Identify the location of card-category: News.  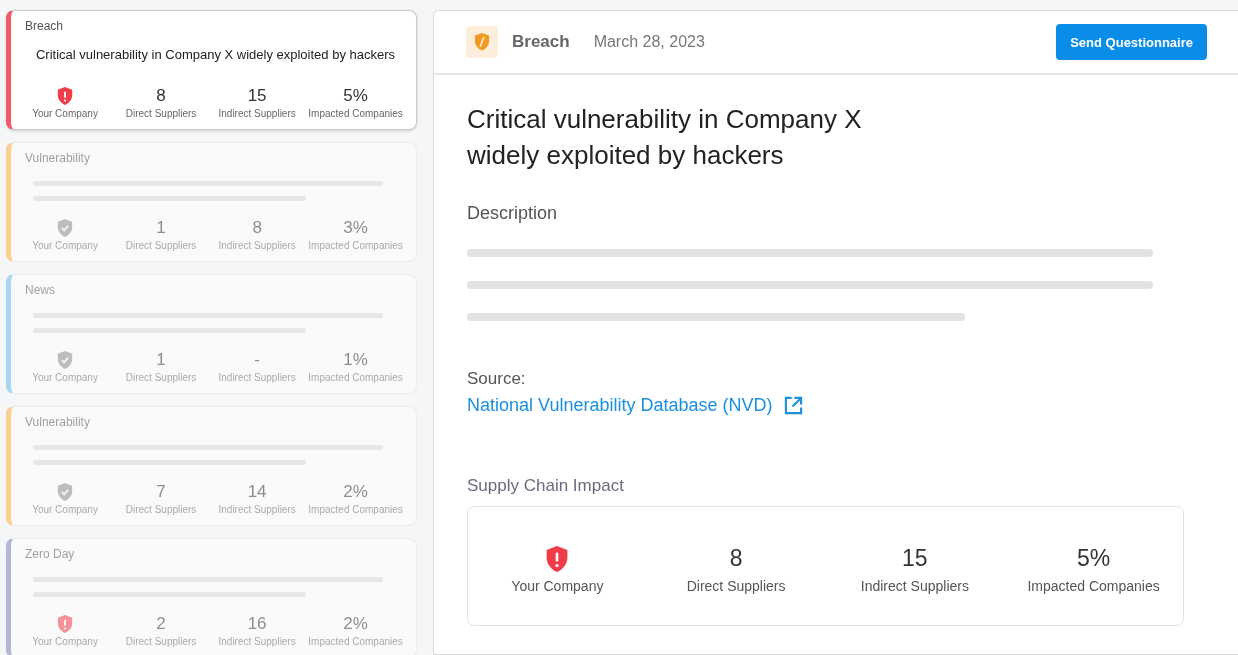
(40, 290).